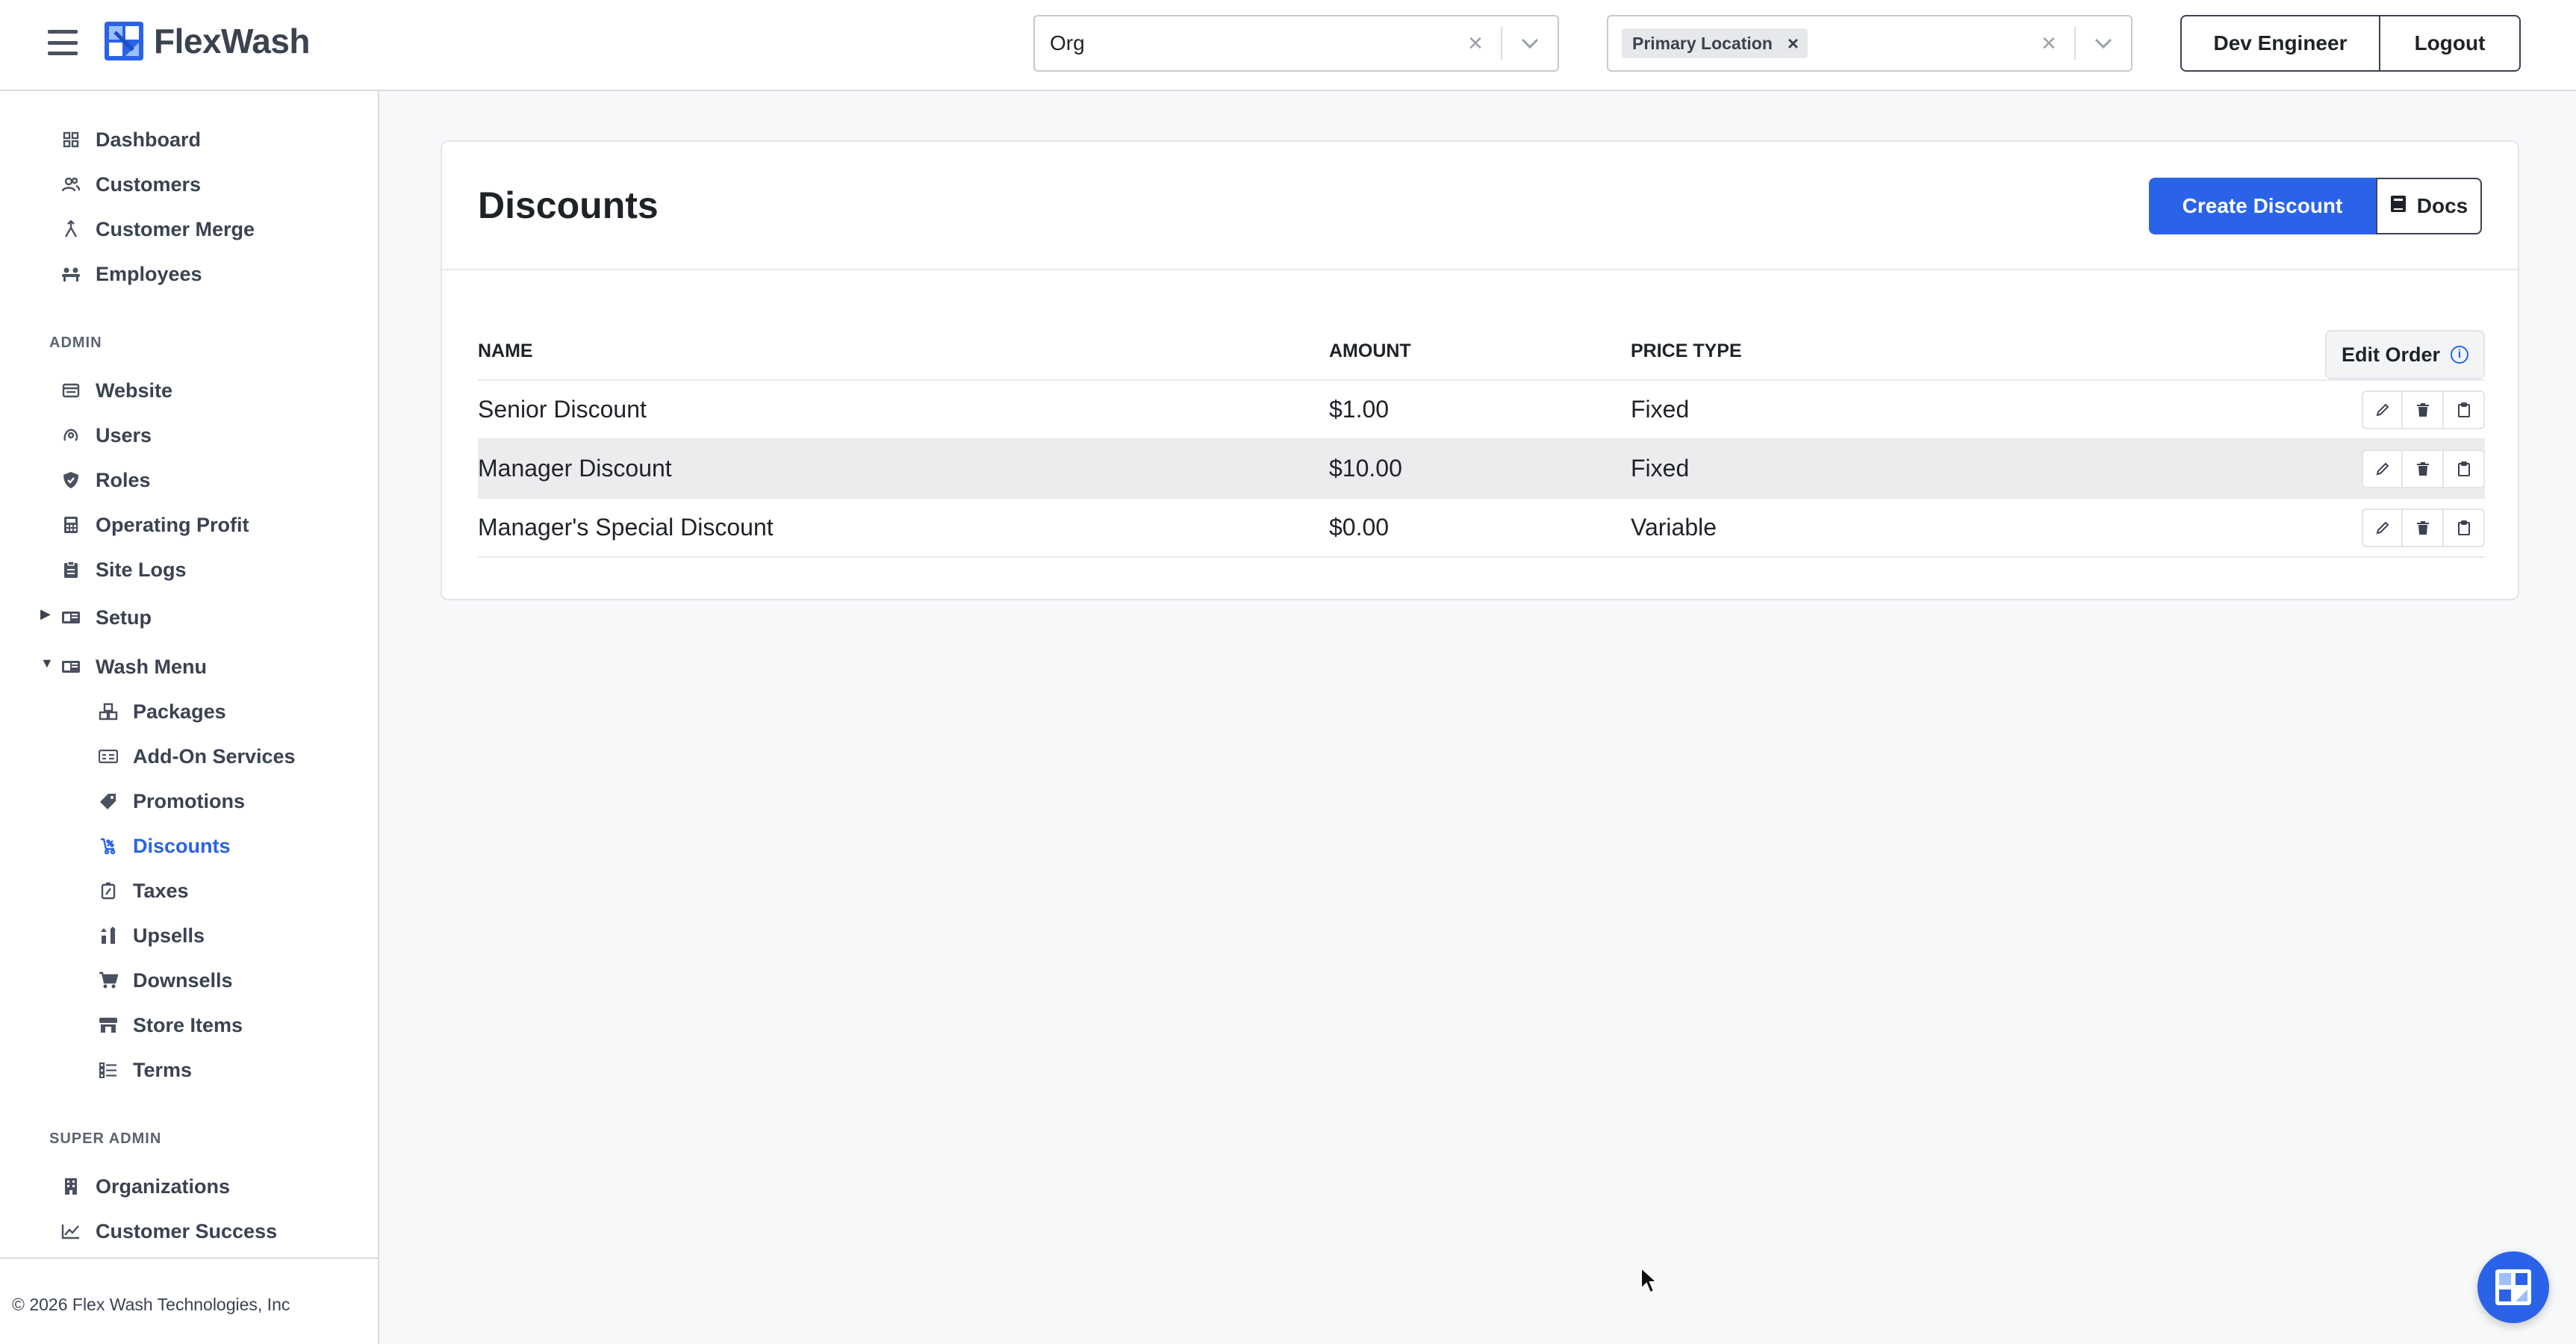 This screenshot has width=2576, height=1344. What do you see at coordinates (1686, 351) in the screenshot?
I see `column-header-price-type: PRICE TYPE` at bounding box center [1686, 351].